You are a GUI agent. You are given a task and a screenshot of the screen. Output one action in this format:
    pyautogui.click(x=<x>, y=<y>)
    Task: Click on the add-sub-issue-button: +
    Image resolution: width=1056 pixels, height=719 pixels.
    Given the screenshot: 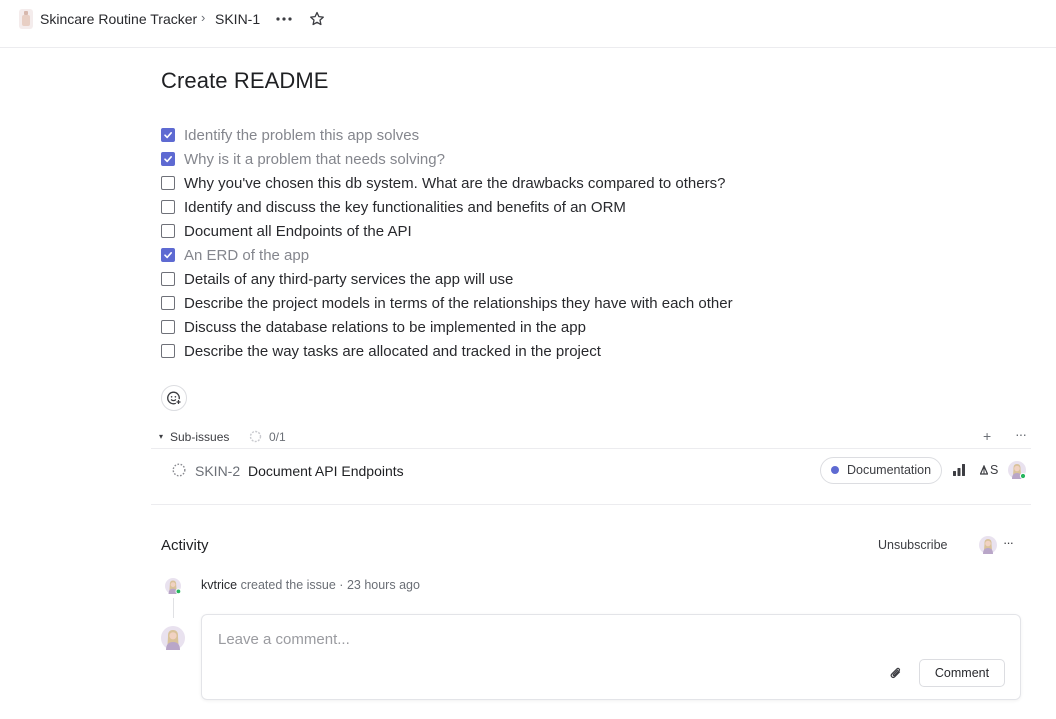 What is the action you would take?
    pyautogui.click(x=987, y=436)
    